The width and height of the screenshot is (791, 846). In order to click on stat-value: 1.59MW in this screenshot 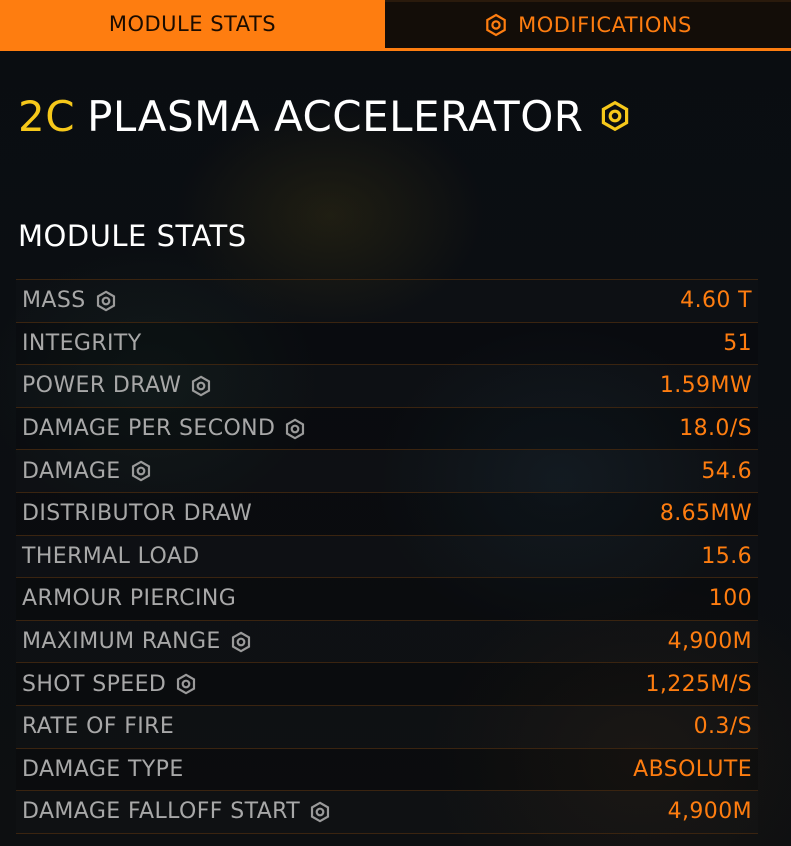, I will do `click(705, 386)`.